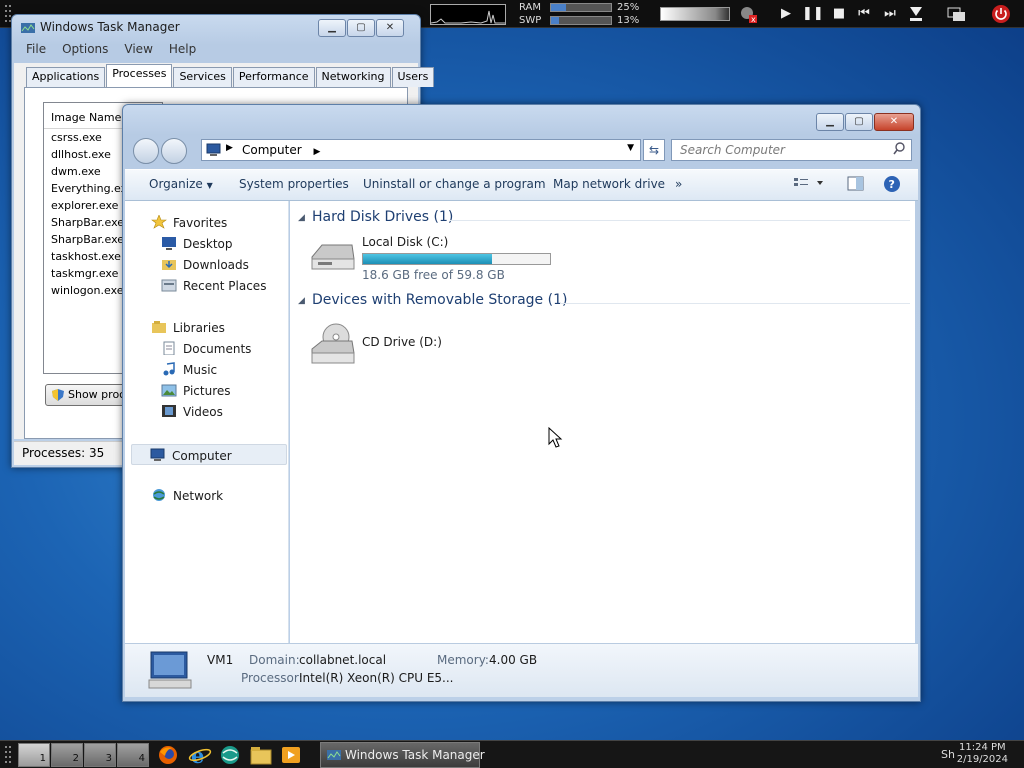  Describe the element at coordinates (197, 243) in the screenshot. I see `nav-desktop: Desktop` at that location.